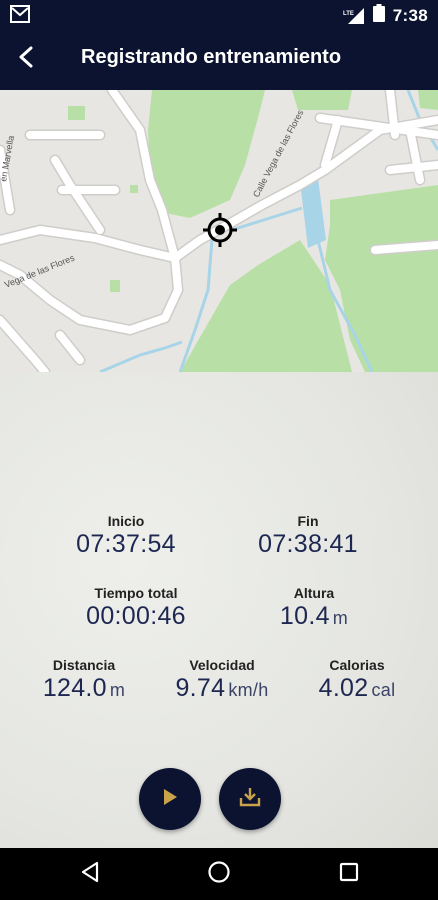 Image resolution: width=438 pixels, height=900 pixels. Describe the element at coordinates (222, 665) in the screenshot. I see `stat-label: Velocidad` at that location.